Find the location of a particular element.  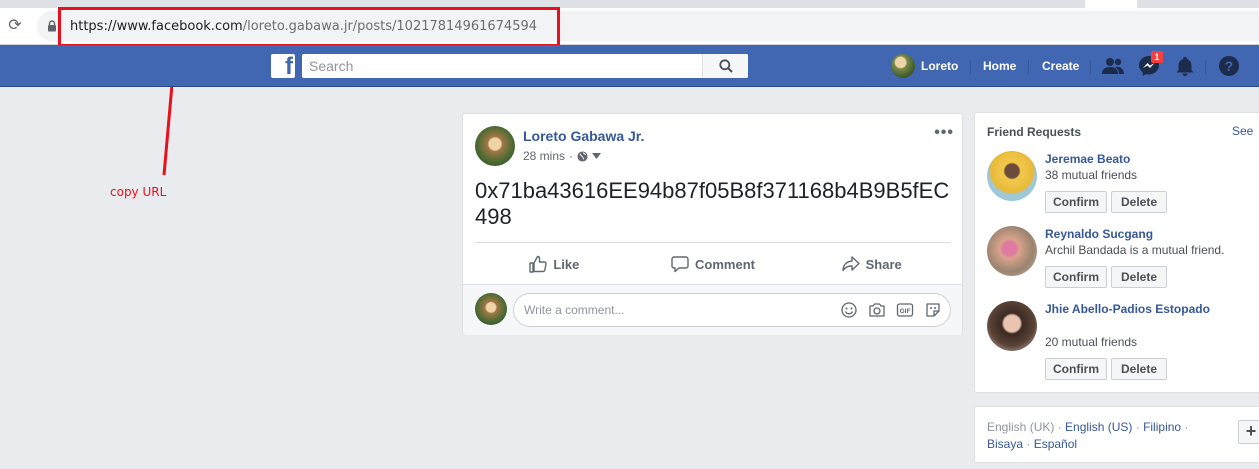

comment-box: GIF is located at coordinates (732, 310).